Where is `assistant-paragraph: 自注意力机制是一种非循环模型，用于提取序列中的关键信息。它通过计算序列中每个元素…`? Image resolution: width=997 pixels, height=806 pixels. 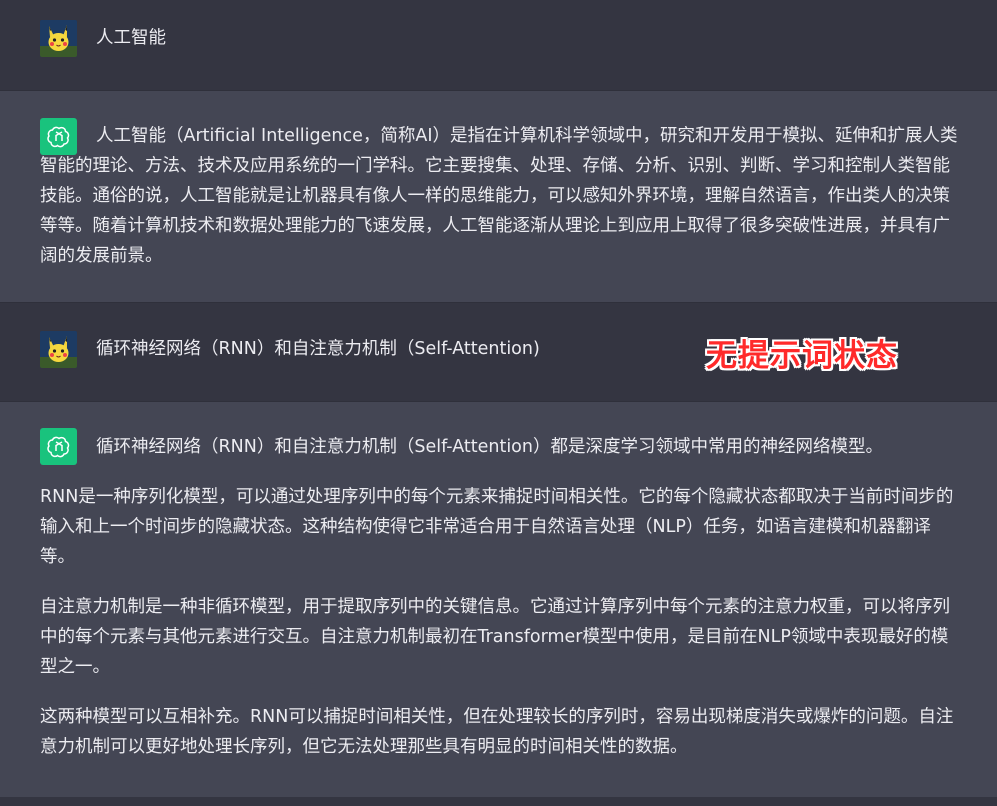
assistant-paragraph: 自注意力机制是一种非循环模型，用于提取序列中的关键信息。它通过计算序列中每个元素… is located at coordinates (495, 637).